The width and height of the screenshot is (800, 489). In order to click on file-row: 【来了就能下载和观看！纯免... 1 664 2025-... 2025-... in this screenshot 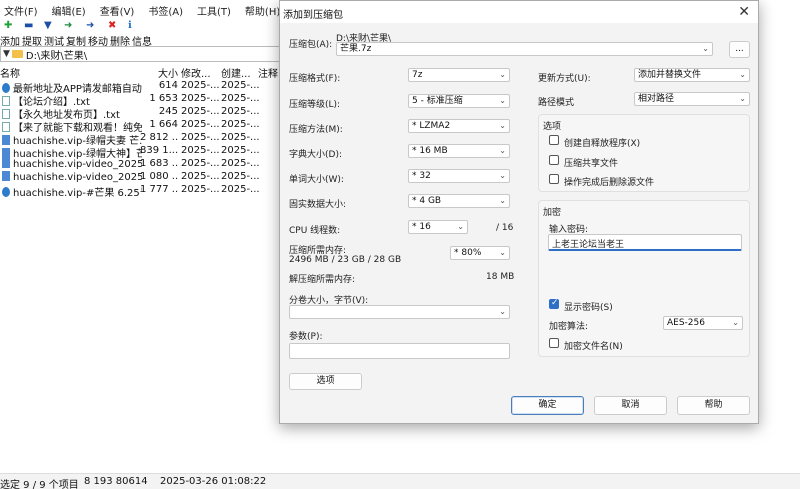, I will do `click(150, 126)`.